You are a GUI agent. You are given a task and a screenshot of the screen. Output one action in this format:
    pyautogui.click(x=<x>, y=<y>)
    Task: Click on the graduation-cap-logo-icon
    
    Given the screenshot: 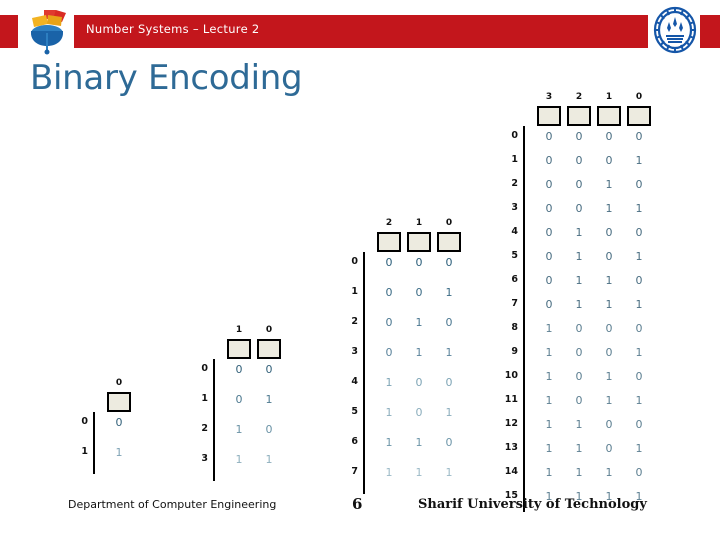 What is the action you would take?
    pyautogui.click(x=47, y=31)
    